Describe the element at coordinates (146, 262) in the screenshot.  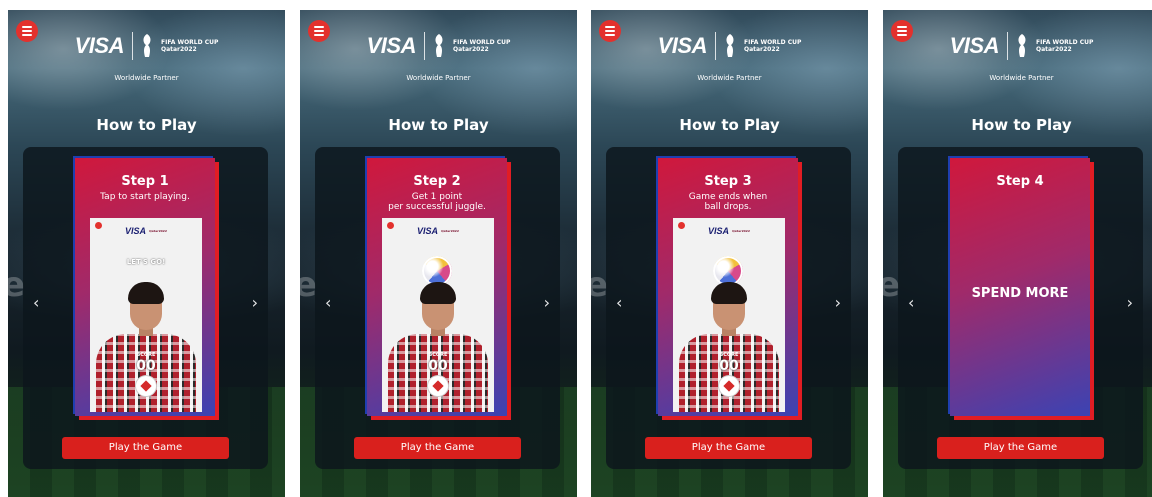
I see `preview-lets-go-text: LET'S GO!` at that location.